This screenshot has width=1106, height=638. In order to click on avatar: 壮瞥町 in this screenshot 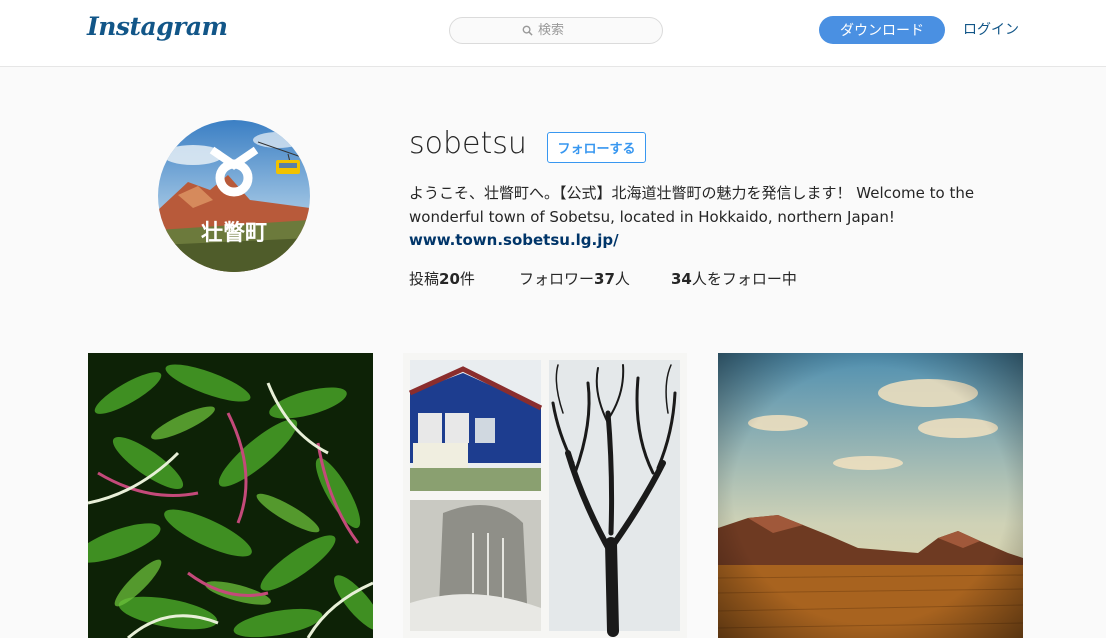, I will do `click(234, 196)`.